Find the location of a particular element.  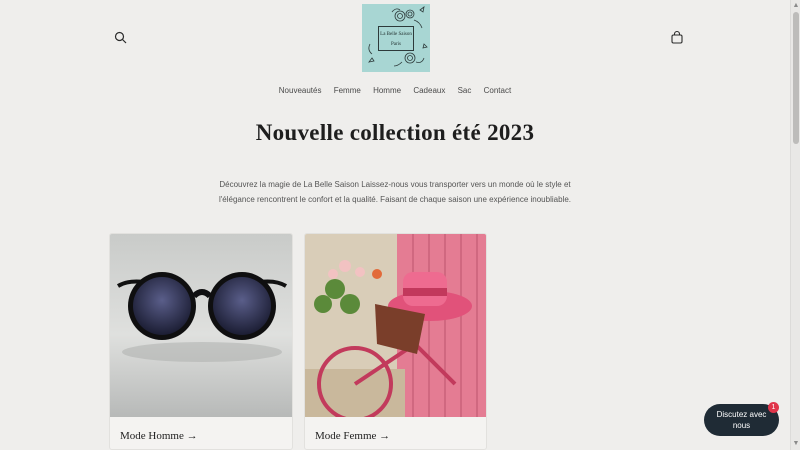

scroll-down-icon: ▼ is located at coordinates (796, 444).